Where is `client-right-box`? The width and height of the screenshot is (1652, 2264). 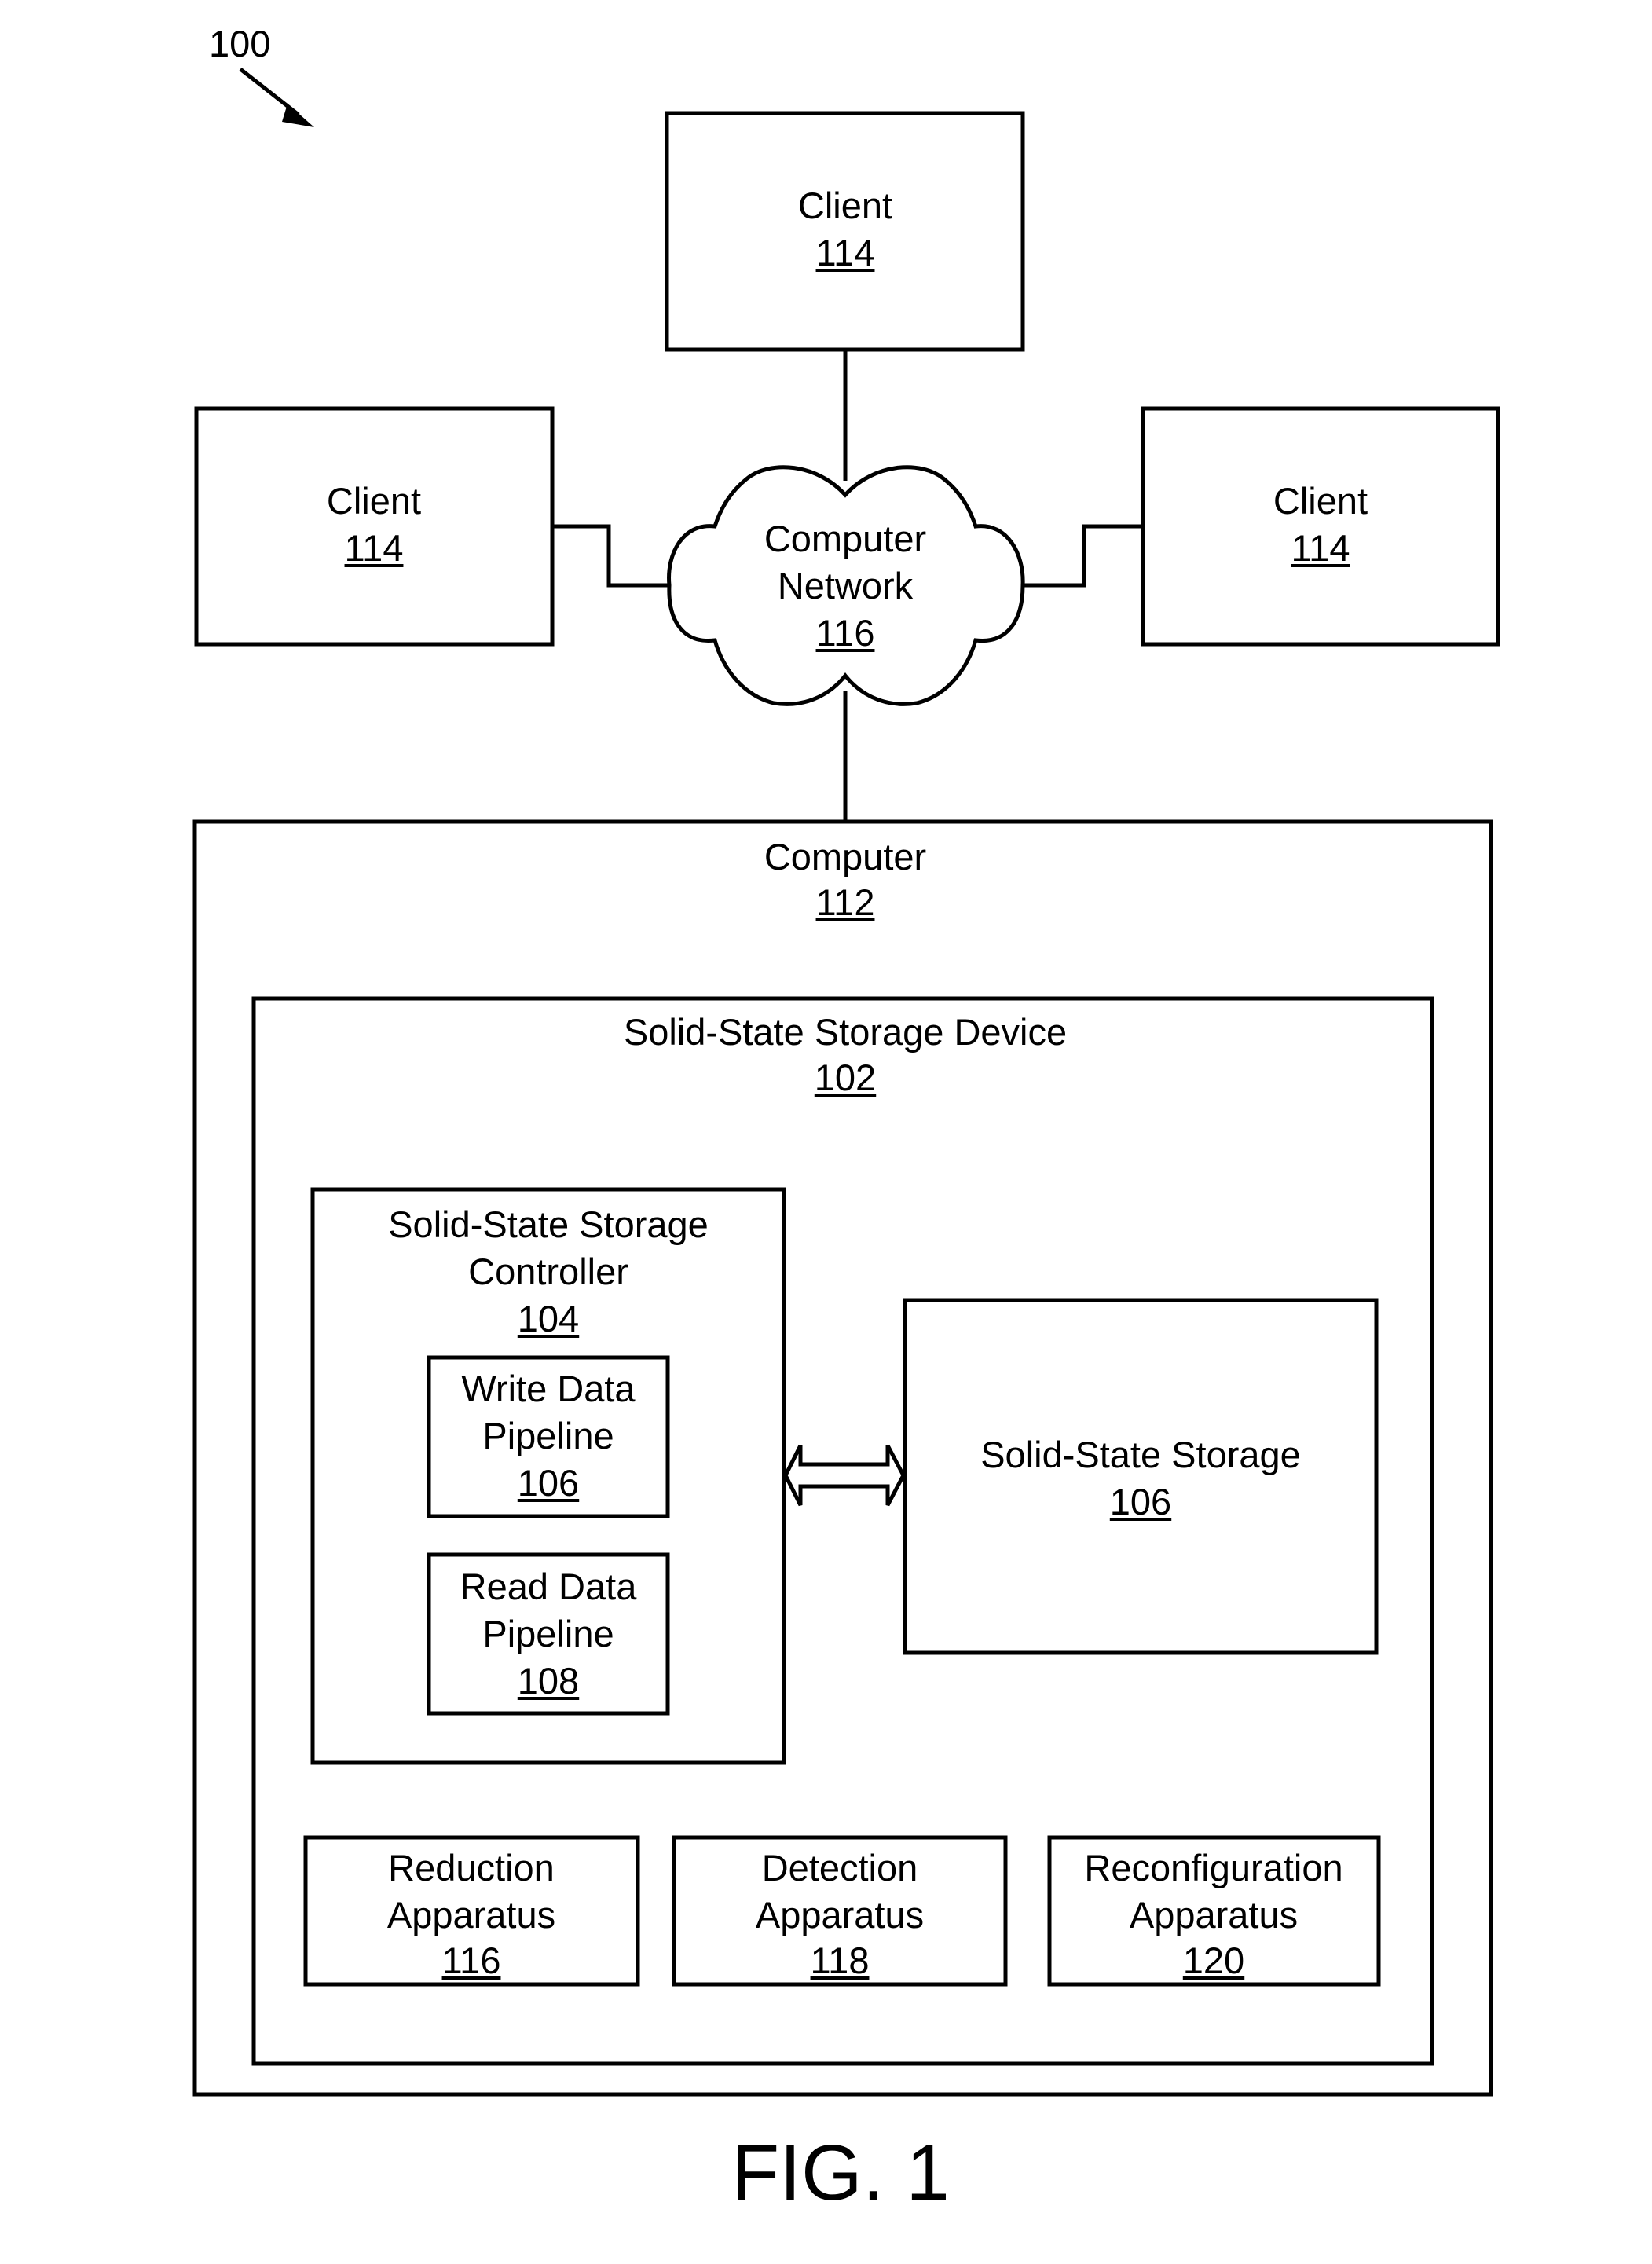
client-right-box is located at coordinates (1320, 526).